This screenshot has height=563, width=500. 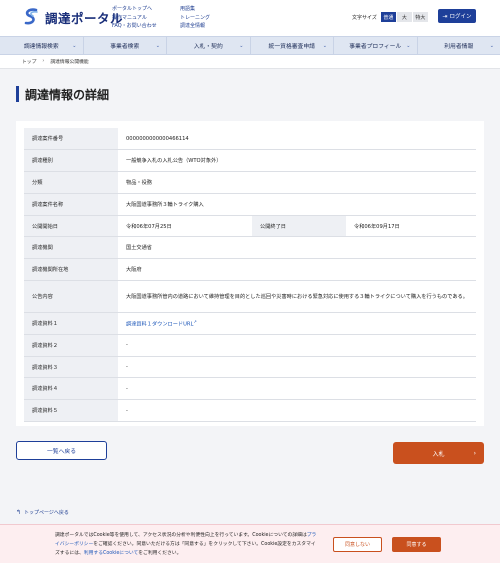 What do you see at coordinates (195, 9) in the screenshot?
I see `glossary-link: 用語集` at bounding box center [195, 9].